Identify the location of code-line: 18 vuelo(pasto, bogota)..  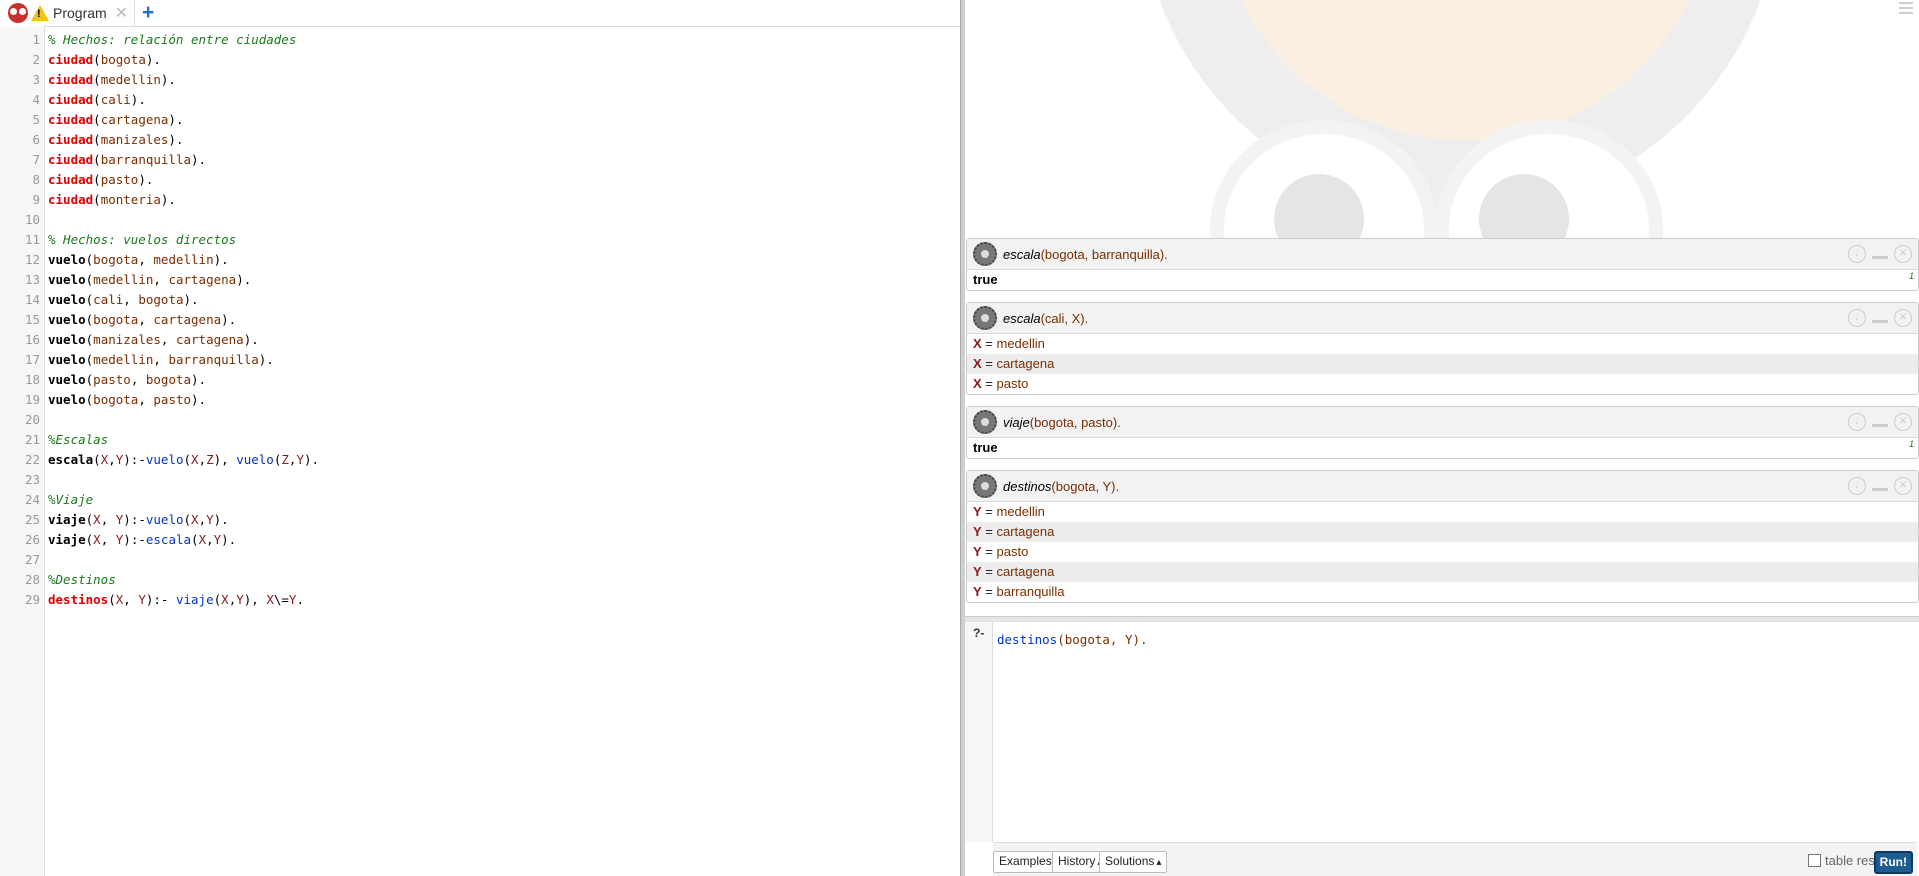
(480, 380).